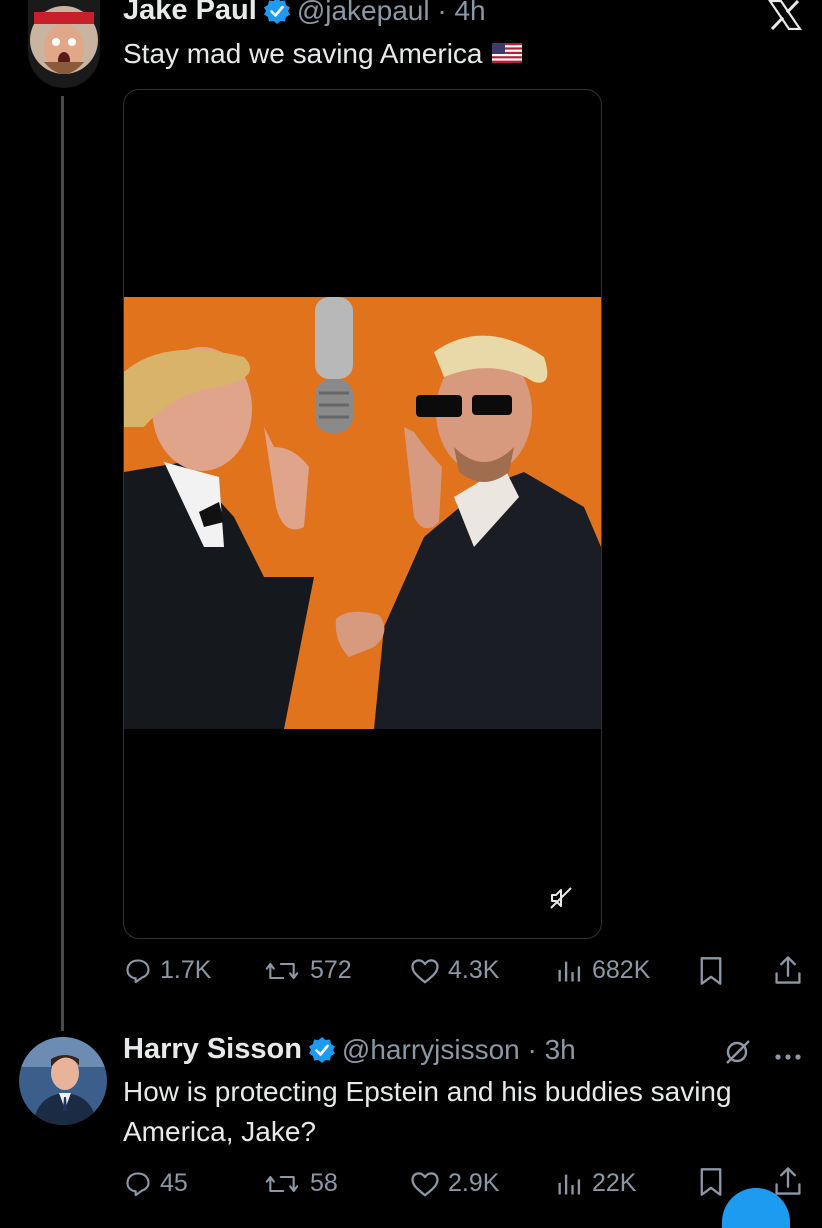 The height and width of the screenshot is (1228, 822). Describe the element at coordinates (156, 1183) in the screenshot. I see `reply-reply-button: 45` at that location.